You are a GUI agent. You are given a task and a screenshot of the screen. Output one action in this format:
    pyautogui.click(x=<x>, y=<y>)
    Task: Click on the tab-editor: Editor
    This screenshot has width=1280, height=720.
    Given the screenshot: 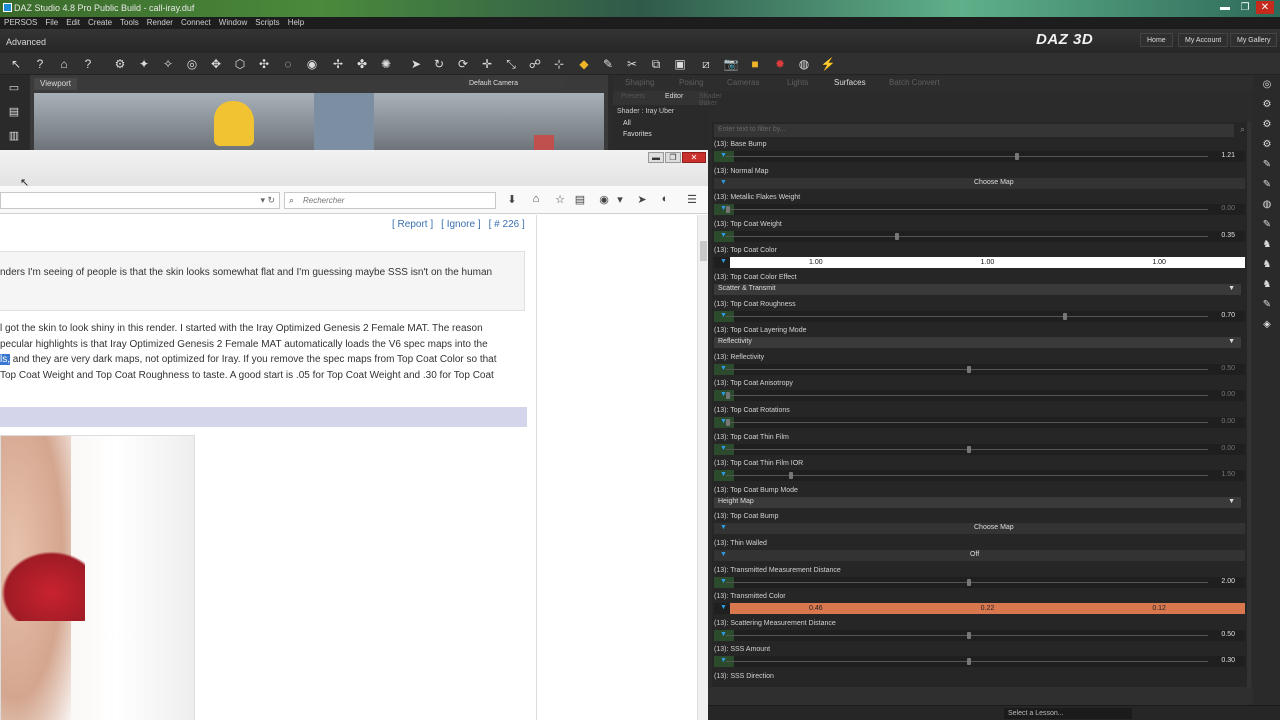 What is the action you would take?
    pyautogui.click(x=674, y=96)
    